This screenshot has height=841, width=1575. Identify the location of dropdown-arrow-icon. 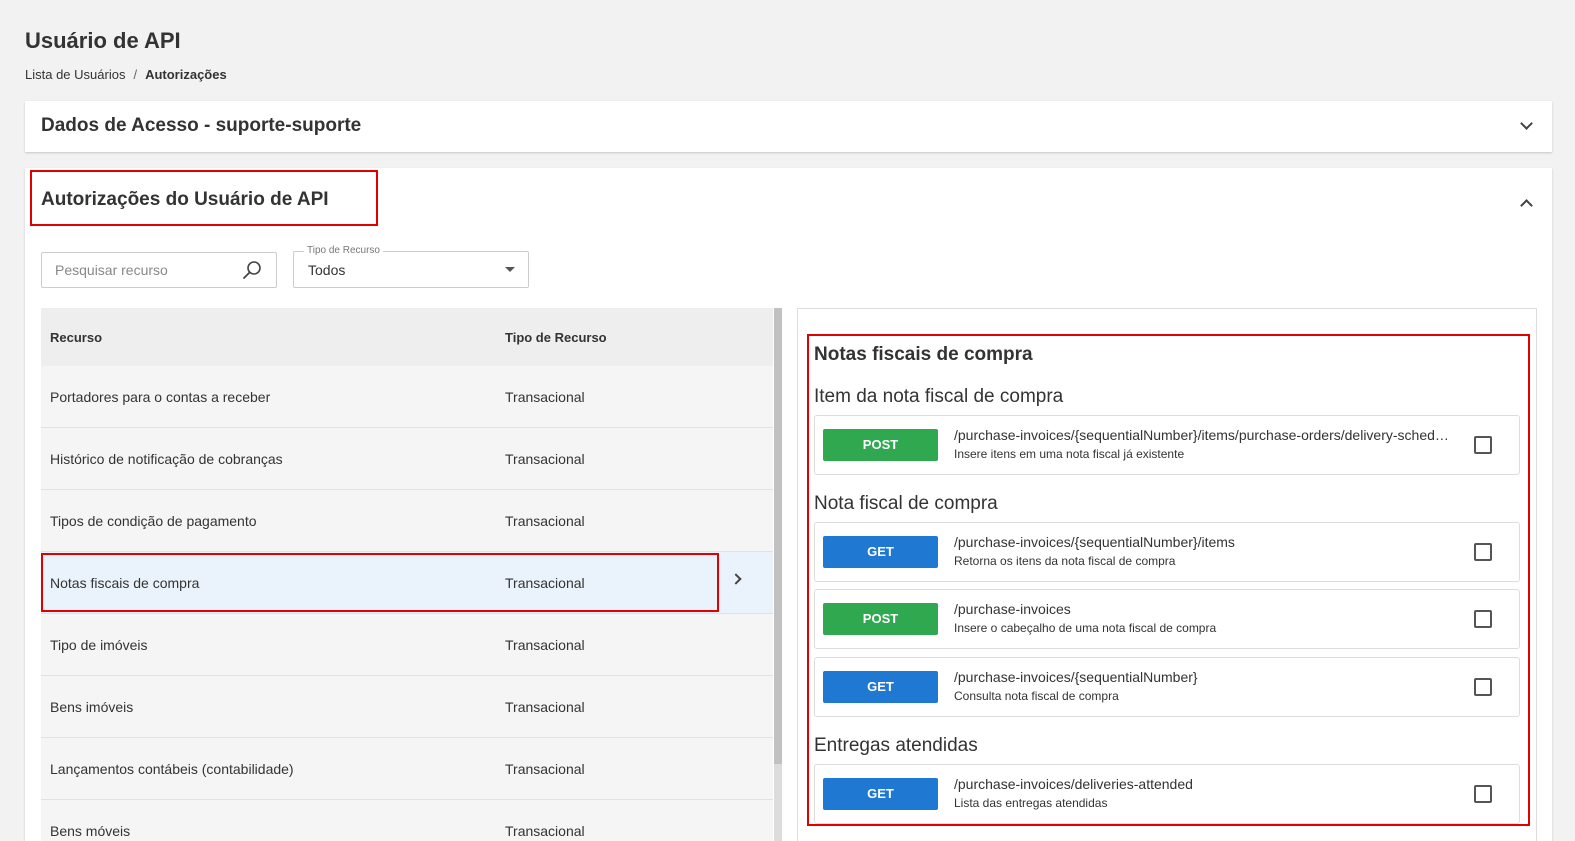
(510, 269).